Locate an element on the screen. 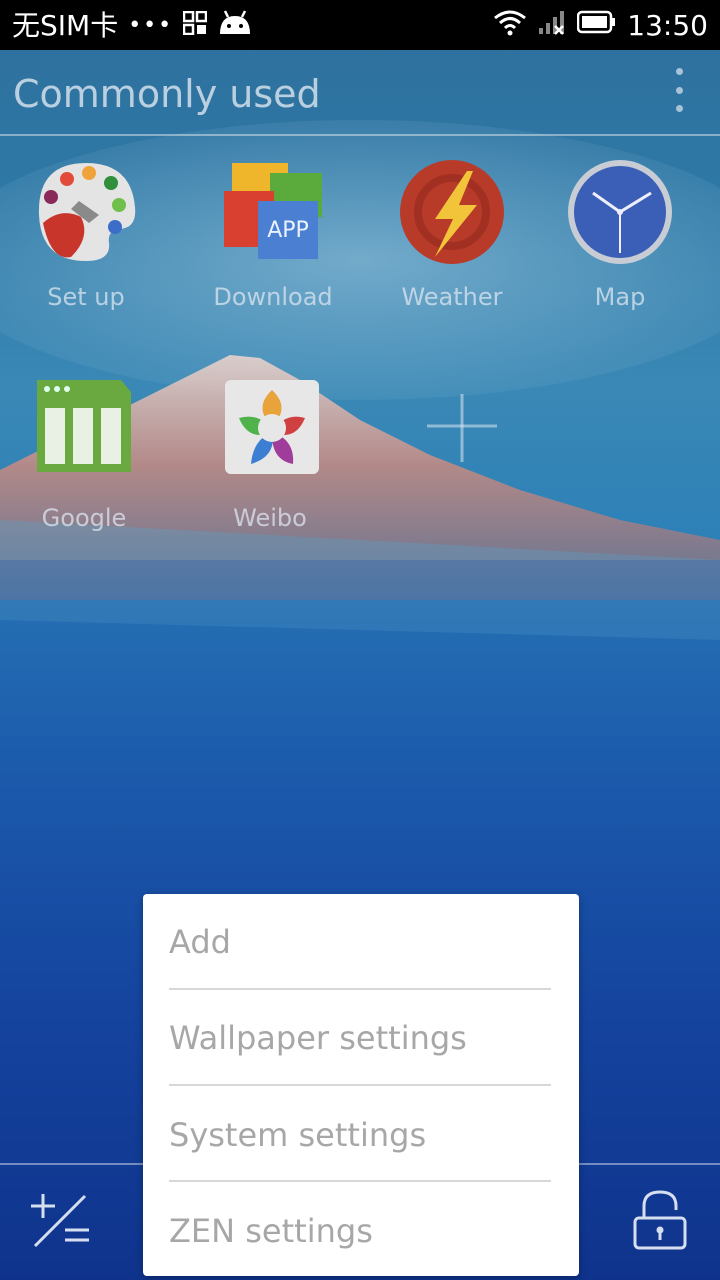  app-google: Google is located at coordinates (87, 455).